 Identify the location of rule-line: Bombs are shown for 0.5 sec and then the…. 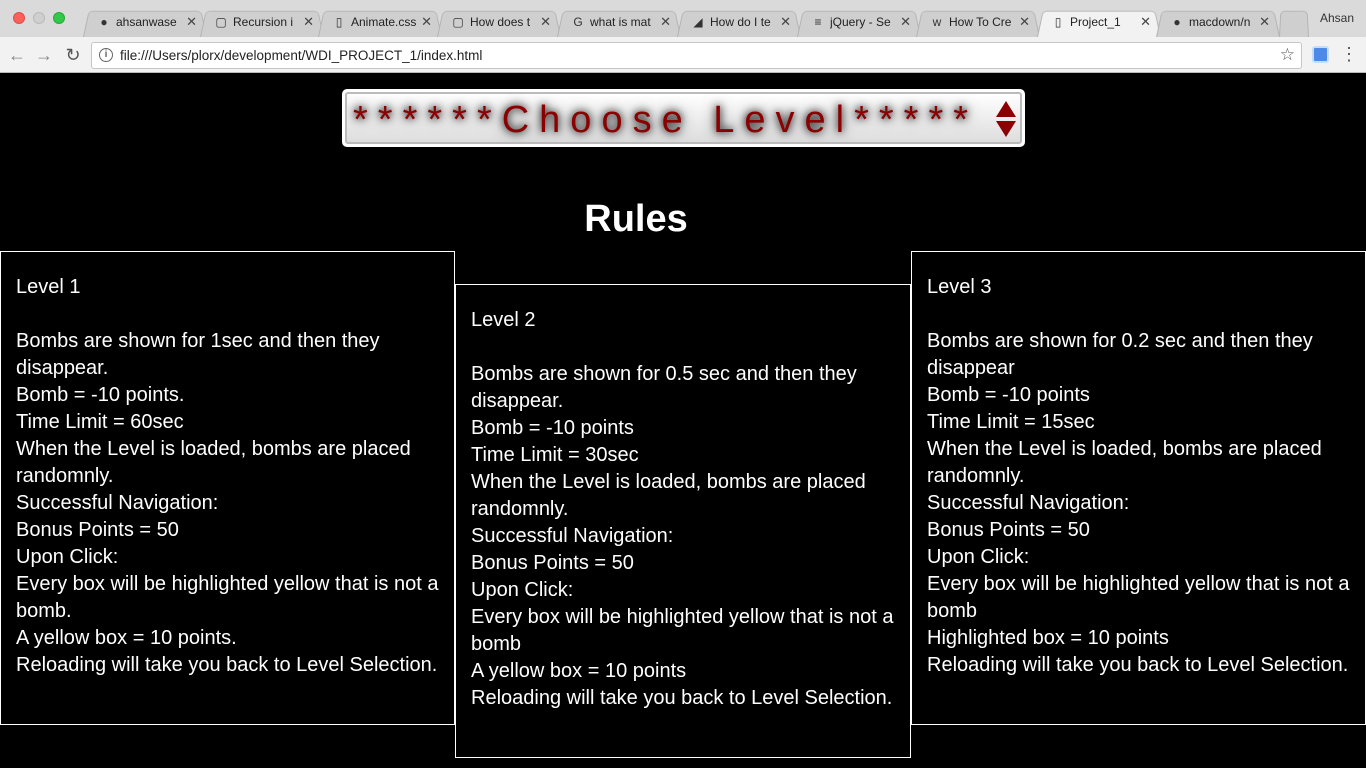
(664, 387).